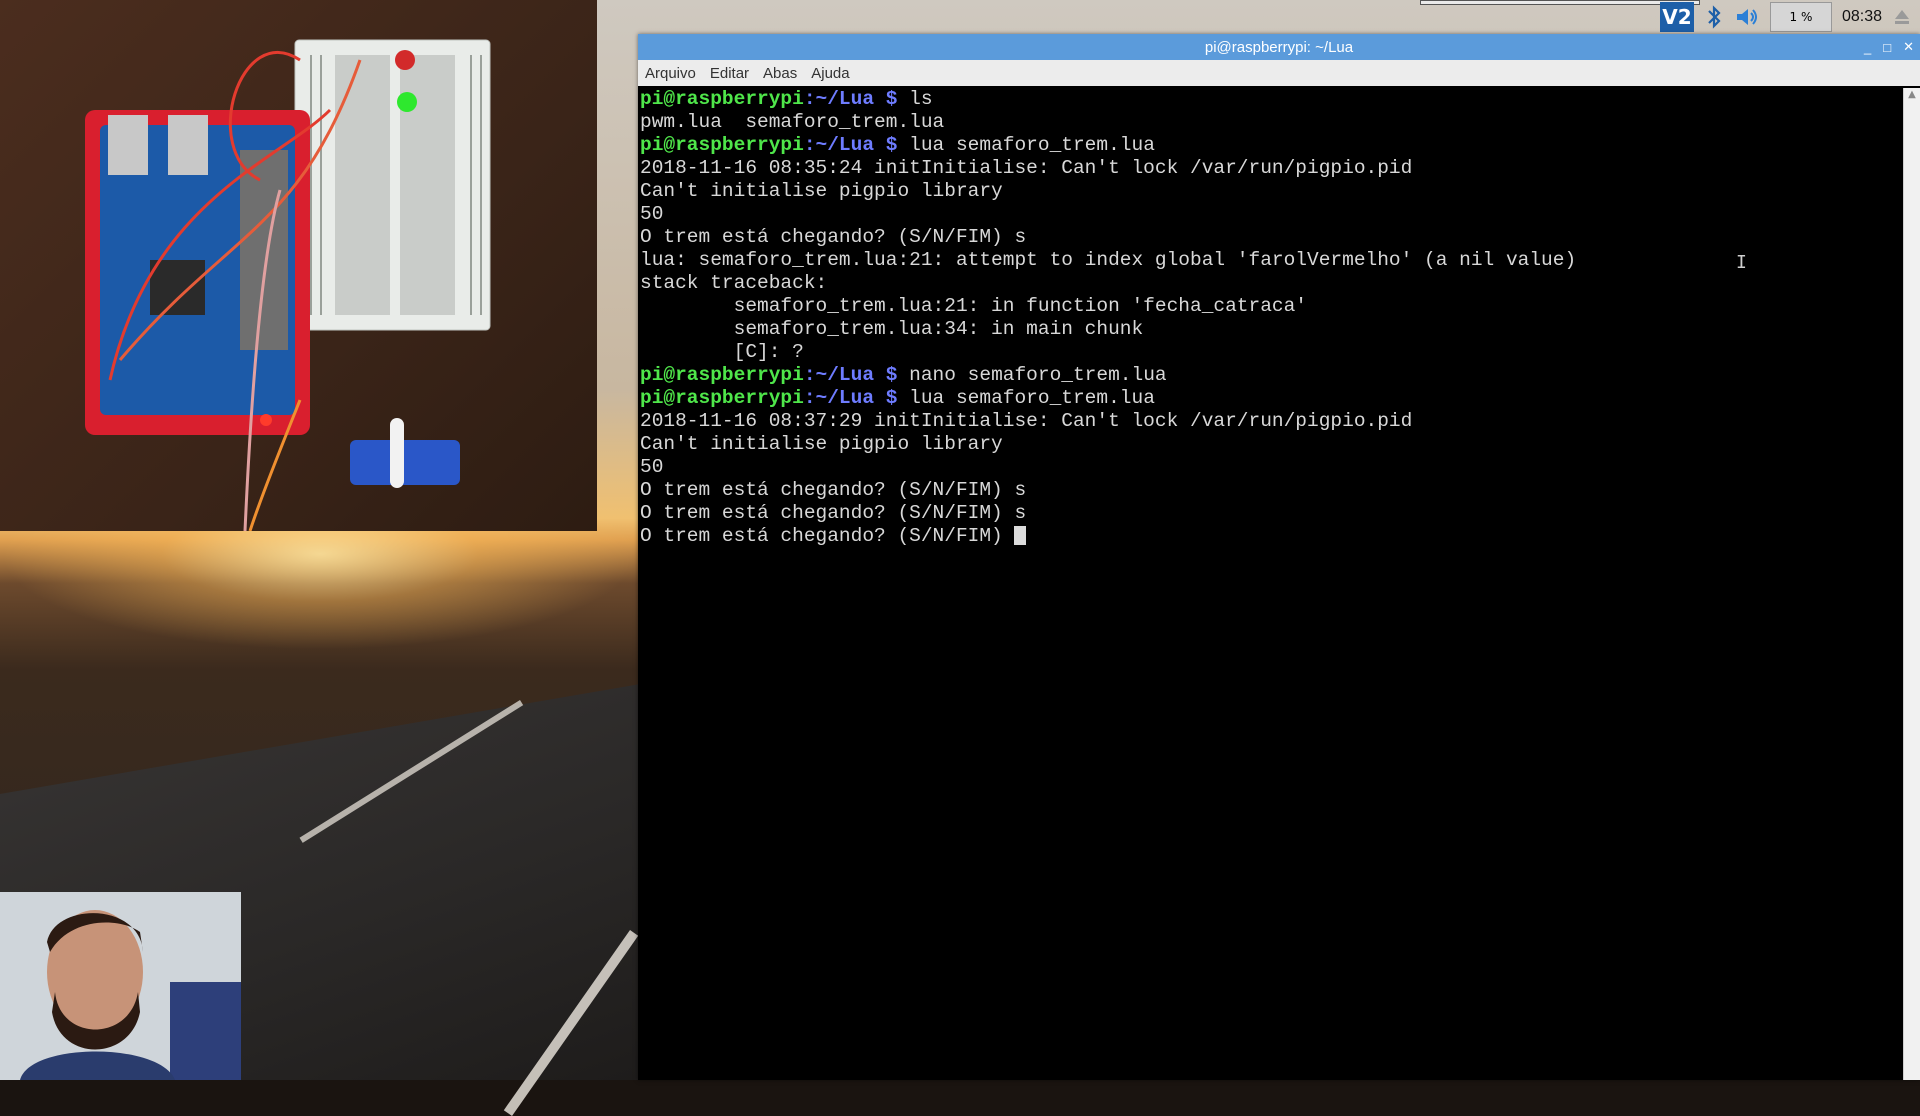 The width and height of the screenshot is (1920, 1116). Describe the element at coordinates (780, 73) in the screenshot. I see `menu-abas: Abas` at that location.